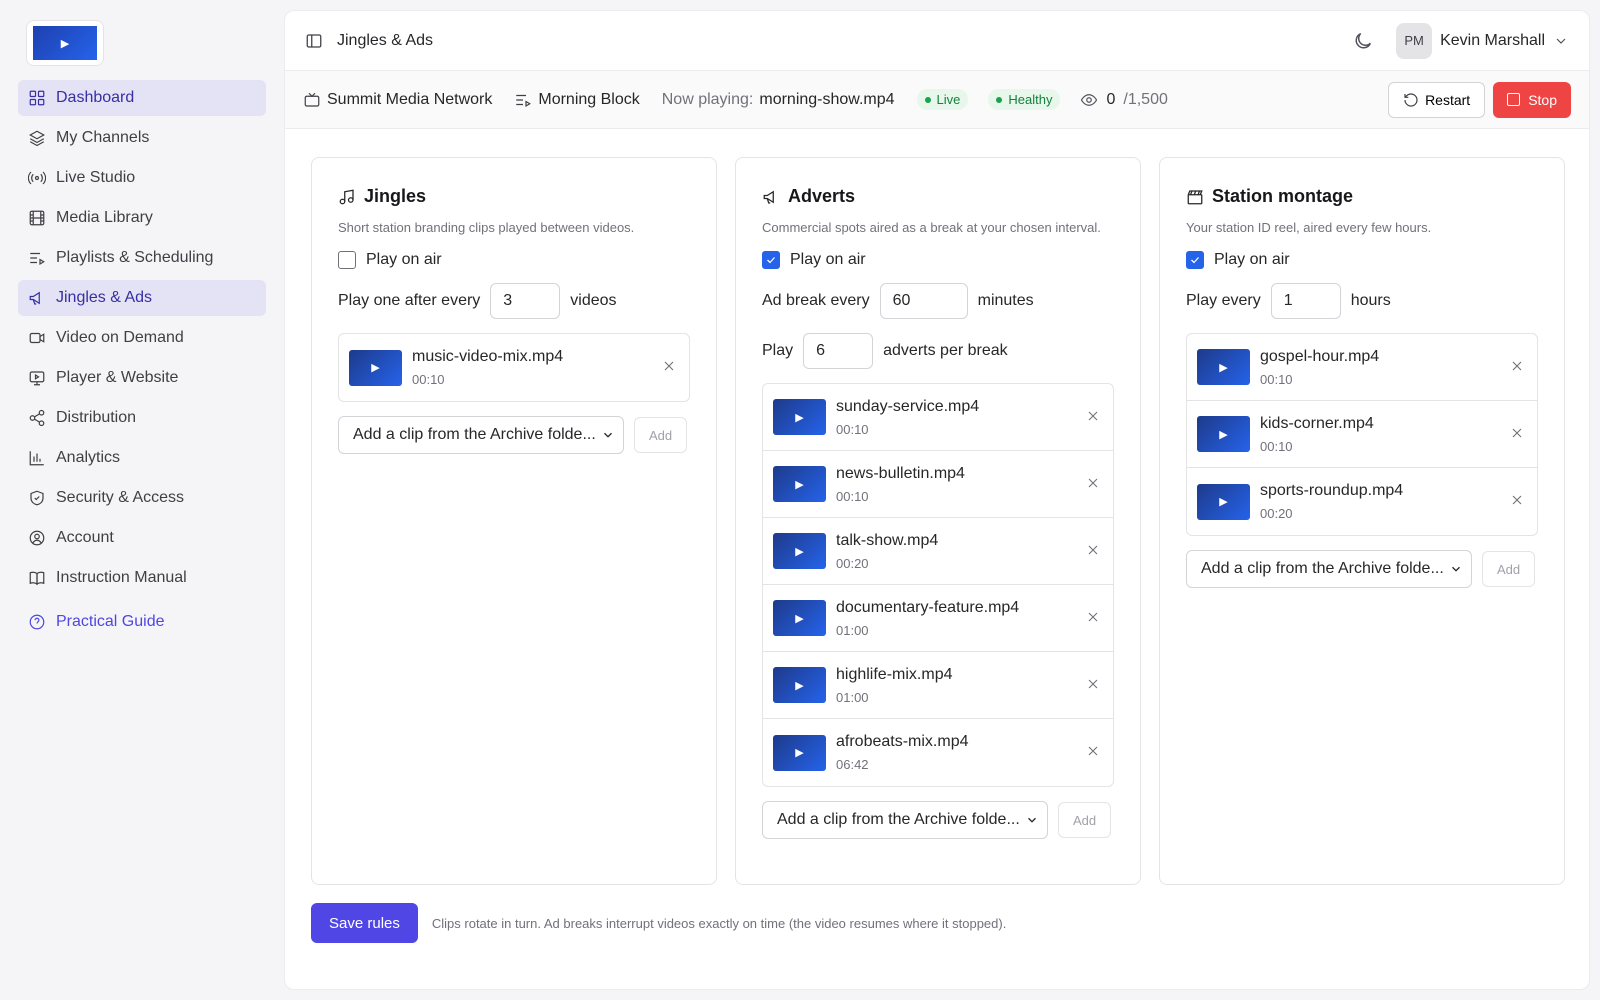  Describe the element at coordinates (142, 138) in the screenshot. I see `sidebar-item-my-channels: My Channels` at that location.